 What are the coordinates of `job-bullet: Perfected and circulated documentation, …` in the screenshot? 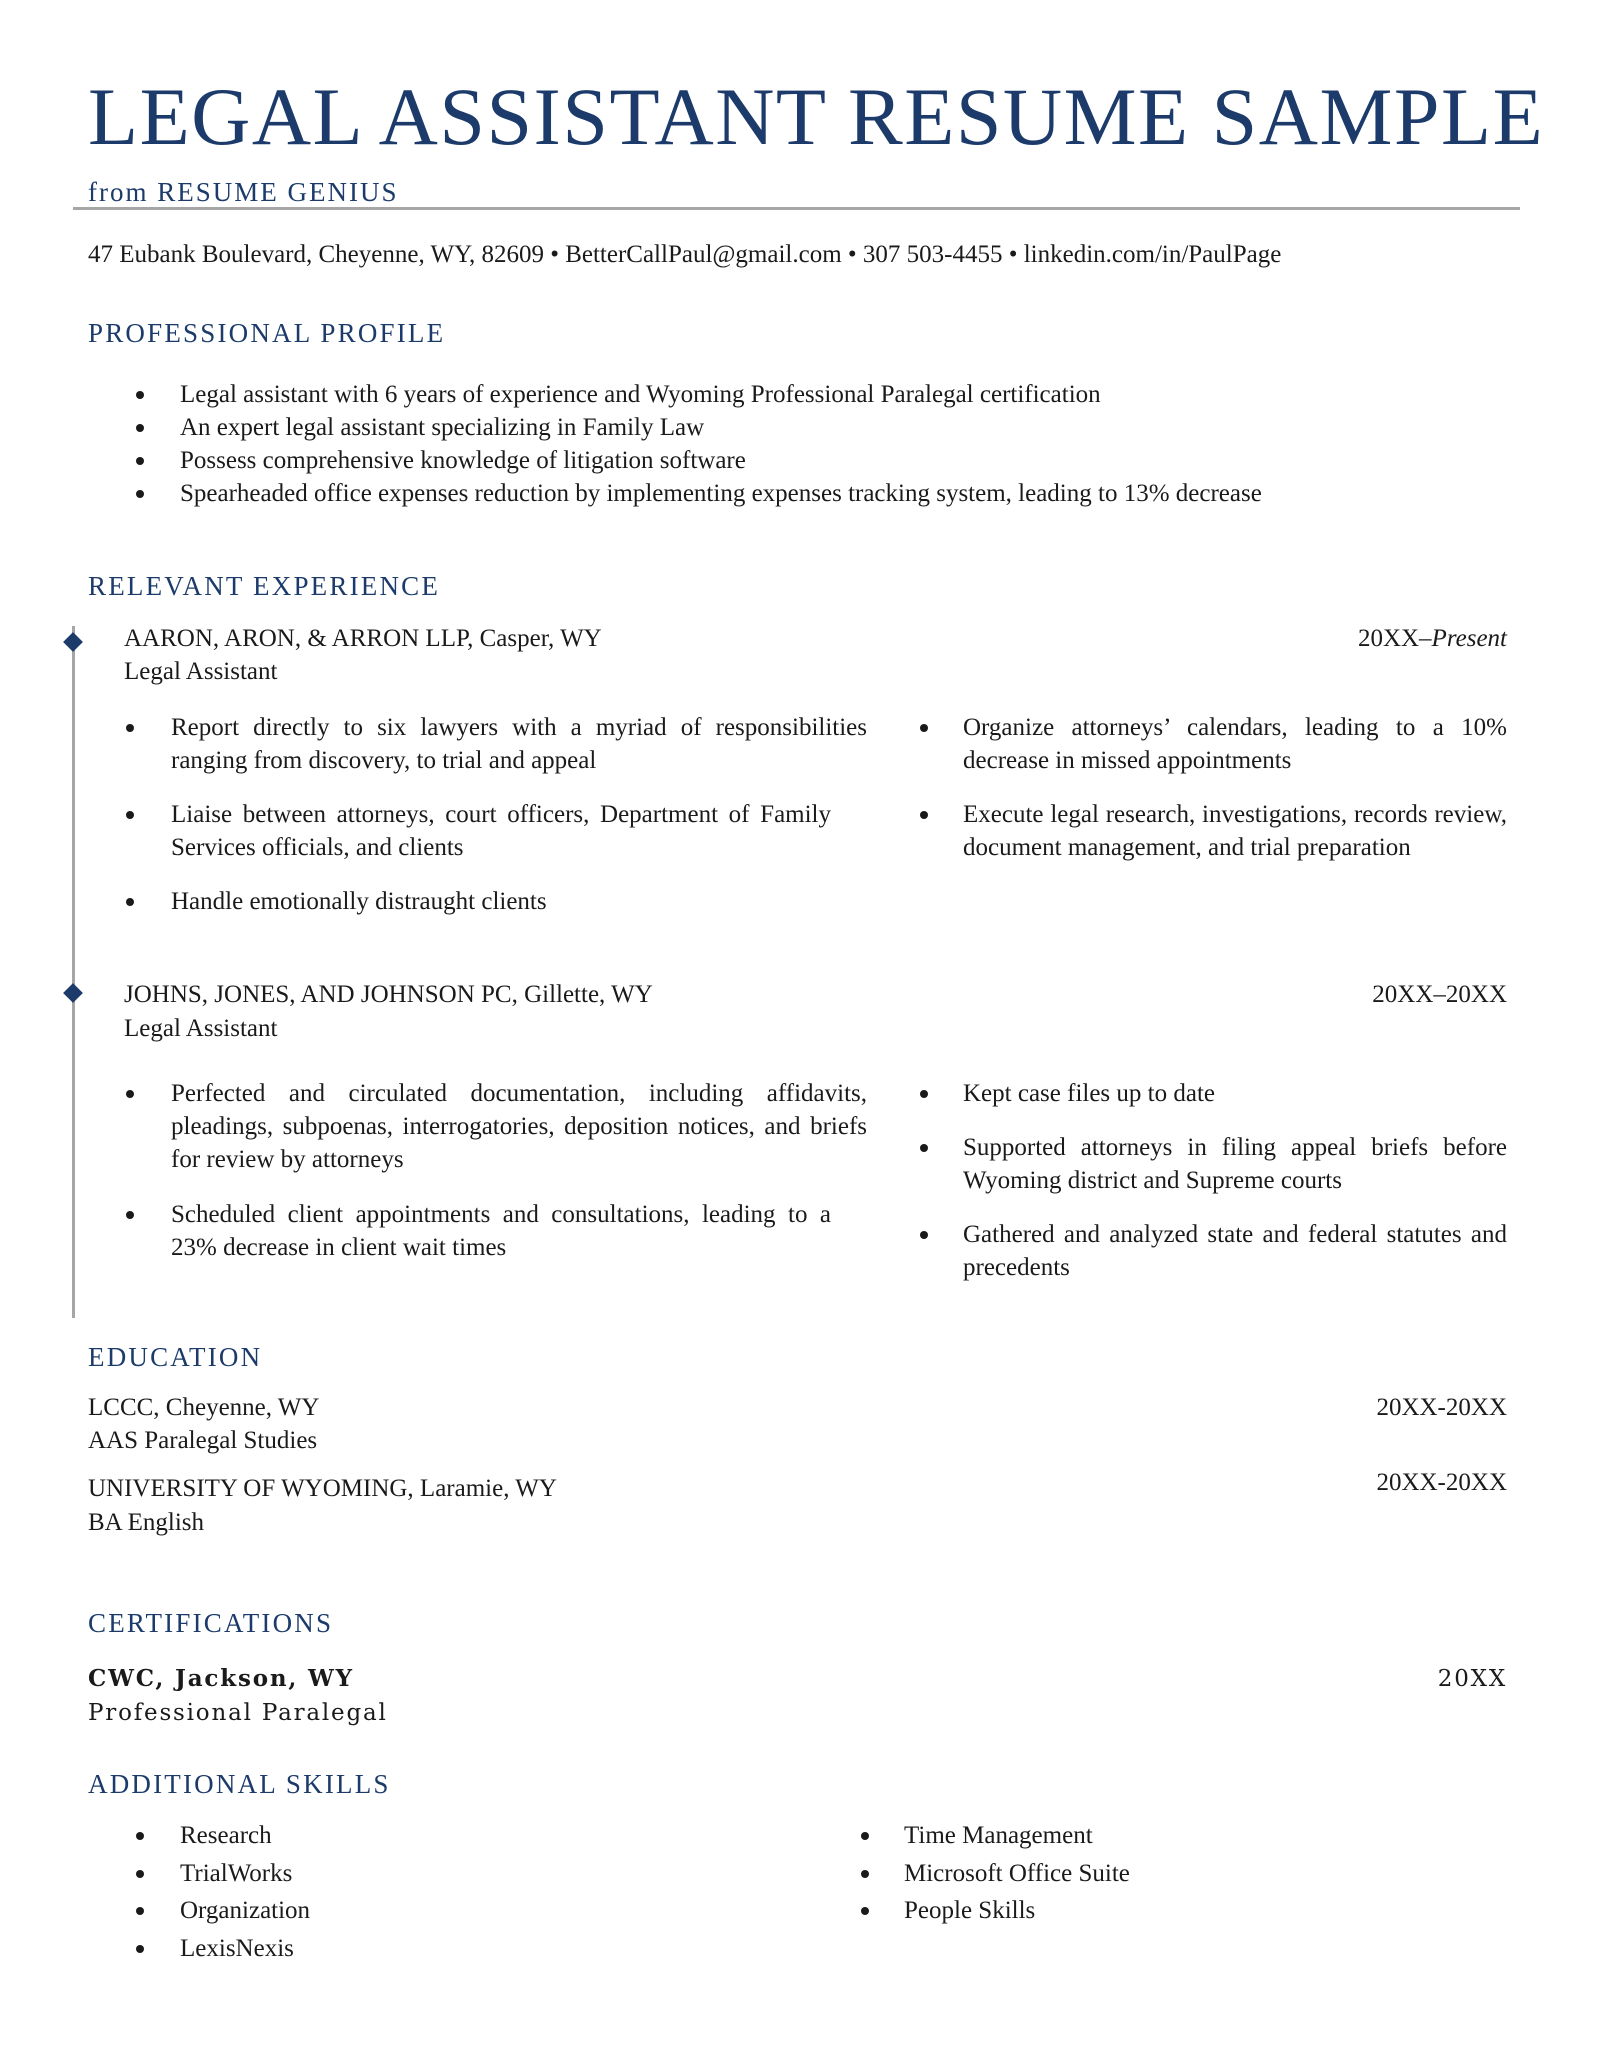 It's located at (519, 1126).